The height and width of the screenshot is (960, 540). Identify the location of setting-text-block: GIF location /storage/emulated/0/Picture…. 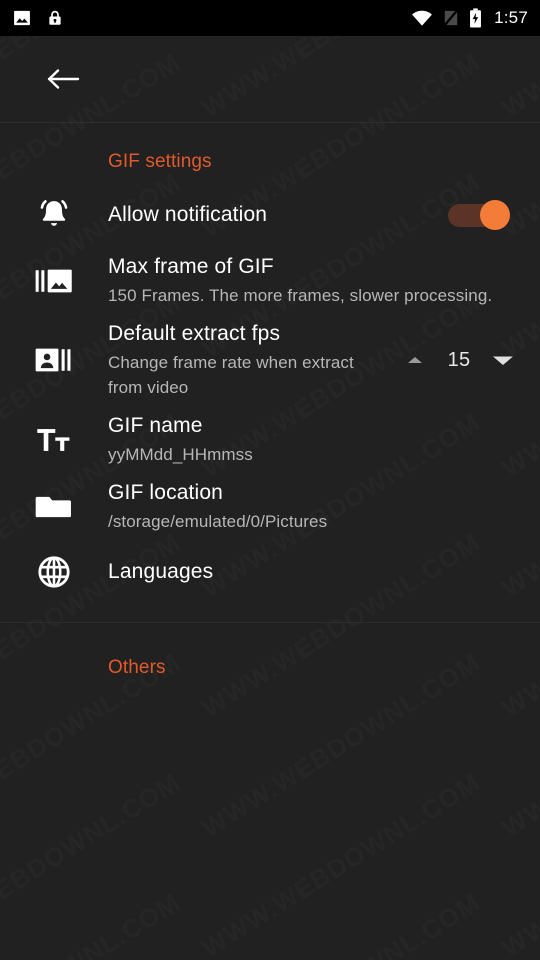
(316, 506).